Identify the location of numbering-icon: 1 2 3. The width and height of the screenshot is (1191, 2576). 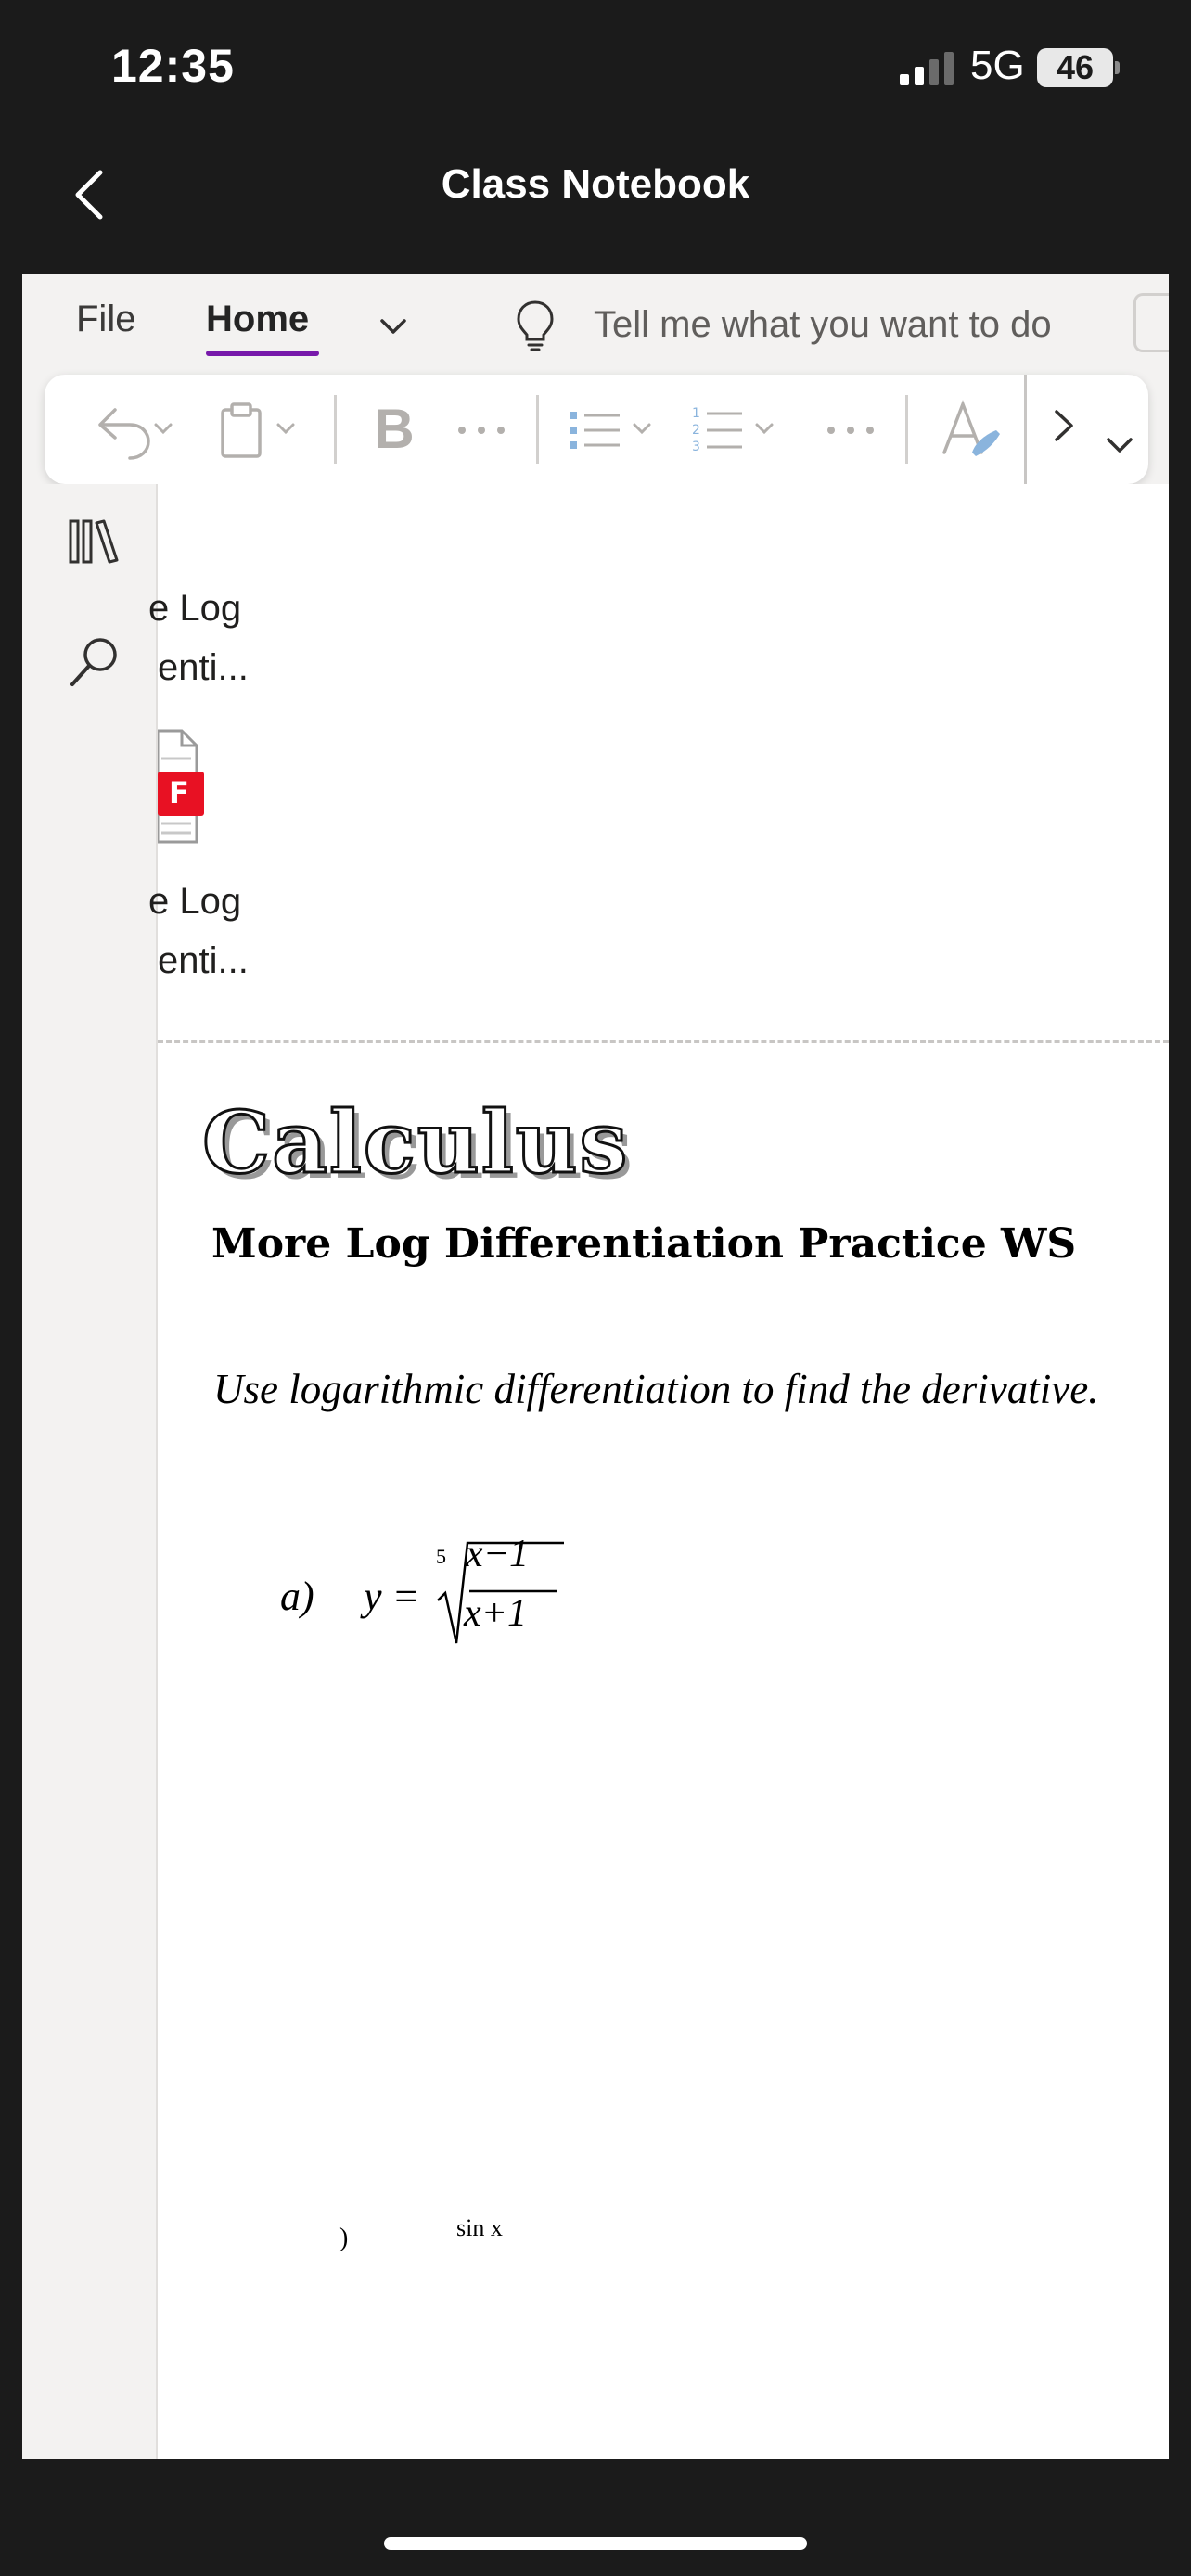
(741, 430).